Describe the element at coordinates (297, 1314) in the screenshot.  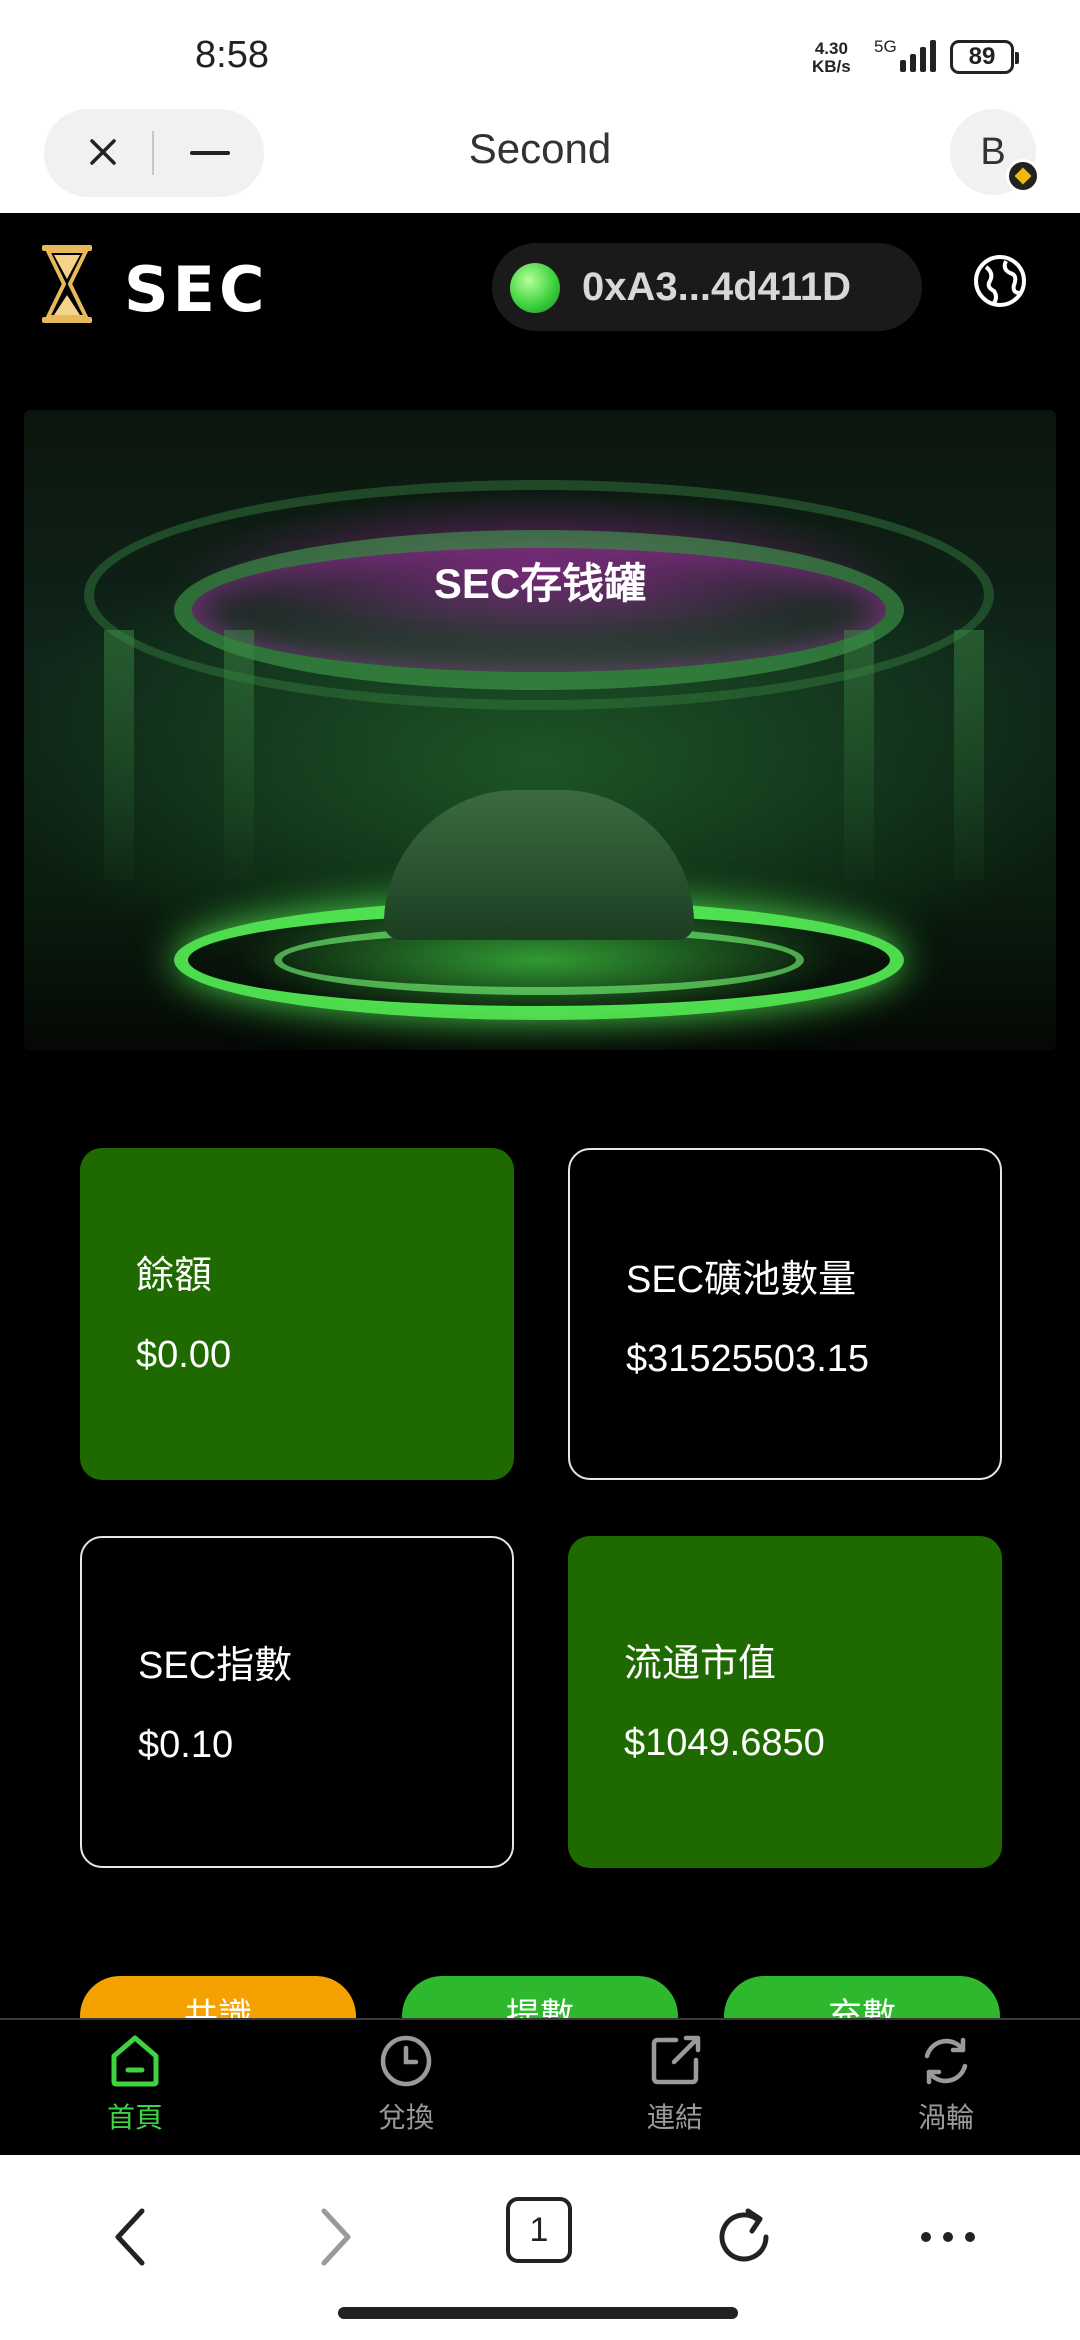
I see `stat-card-balance: 餘額 $0.00` at that location.